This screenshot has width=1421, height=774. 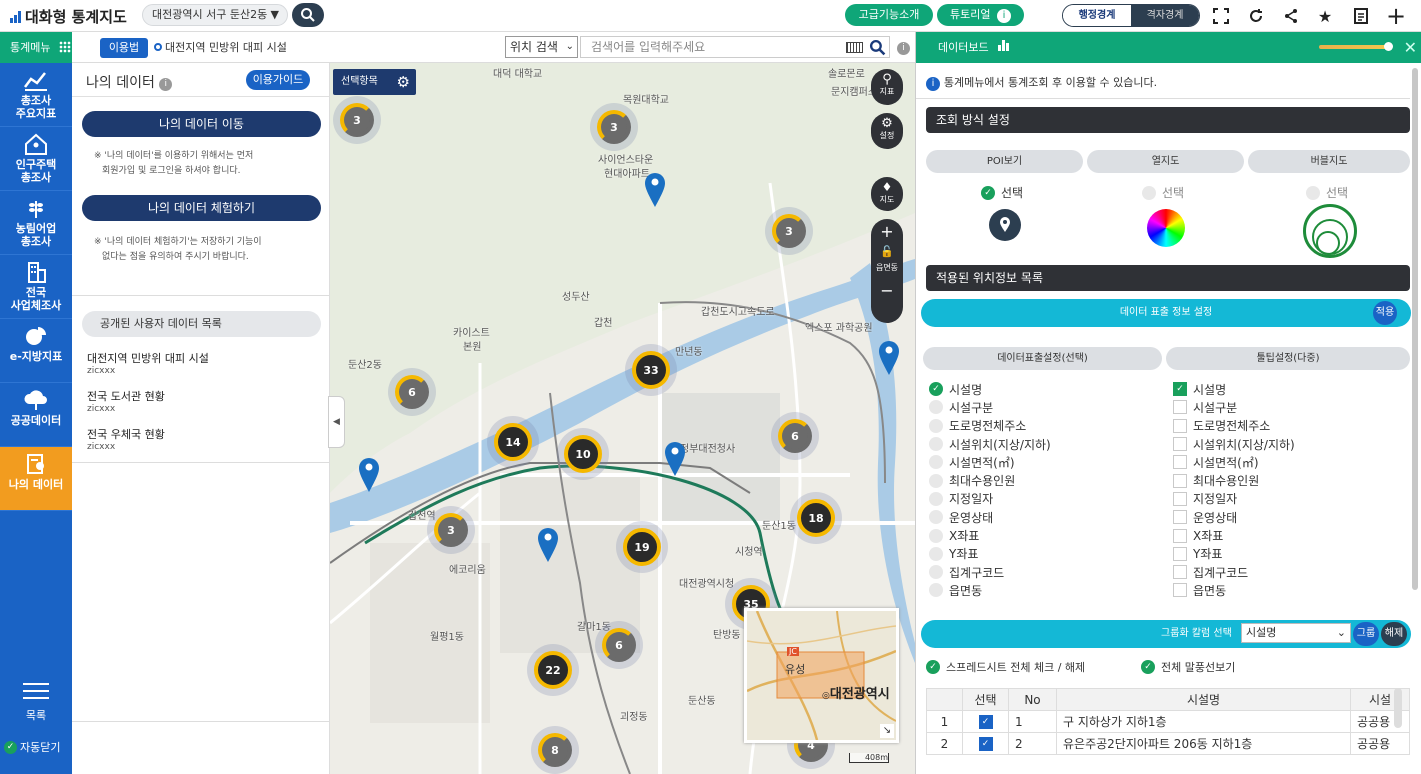 What do you see at coordinates (1163, 192) in the screenshot?
I see `heatmap-radio: 선택` at bounding box center [1163, 192].